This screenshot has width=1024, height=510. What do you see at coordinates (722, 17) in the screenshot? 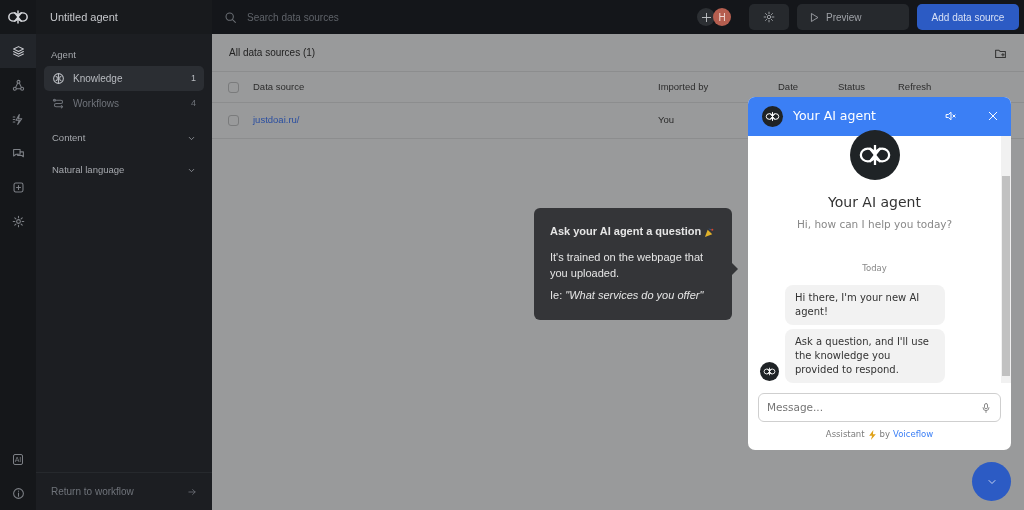
I see `user-avatar: H` at bounding box center [722, 17].